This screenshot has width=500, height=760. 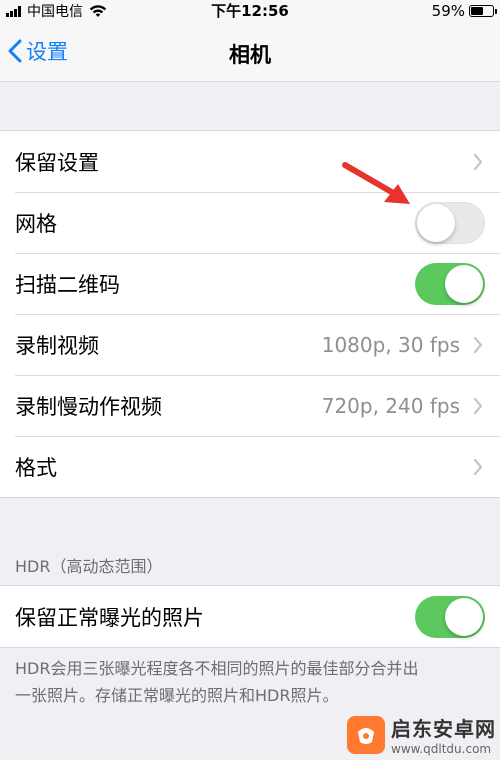 I want to click on keep-normal-photo-toggle, so click(x=450, y=616).